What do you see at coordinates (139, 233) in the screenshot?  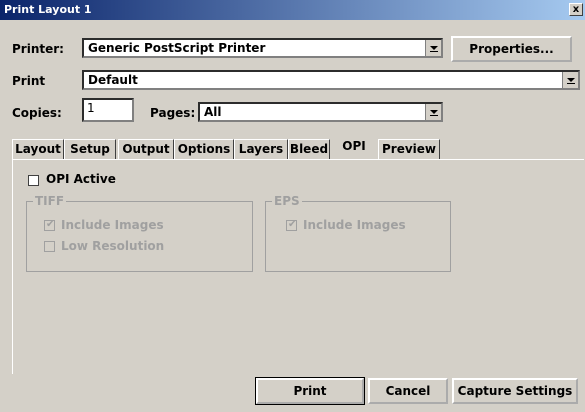 I see `tiff-group: TIFF ✔ Include Images Low Resolution` at bounding box center [139, 233].